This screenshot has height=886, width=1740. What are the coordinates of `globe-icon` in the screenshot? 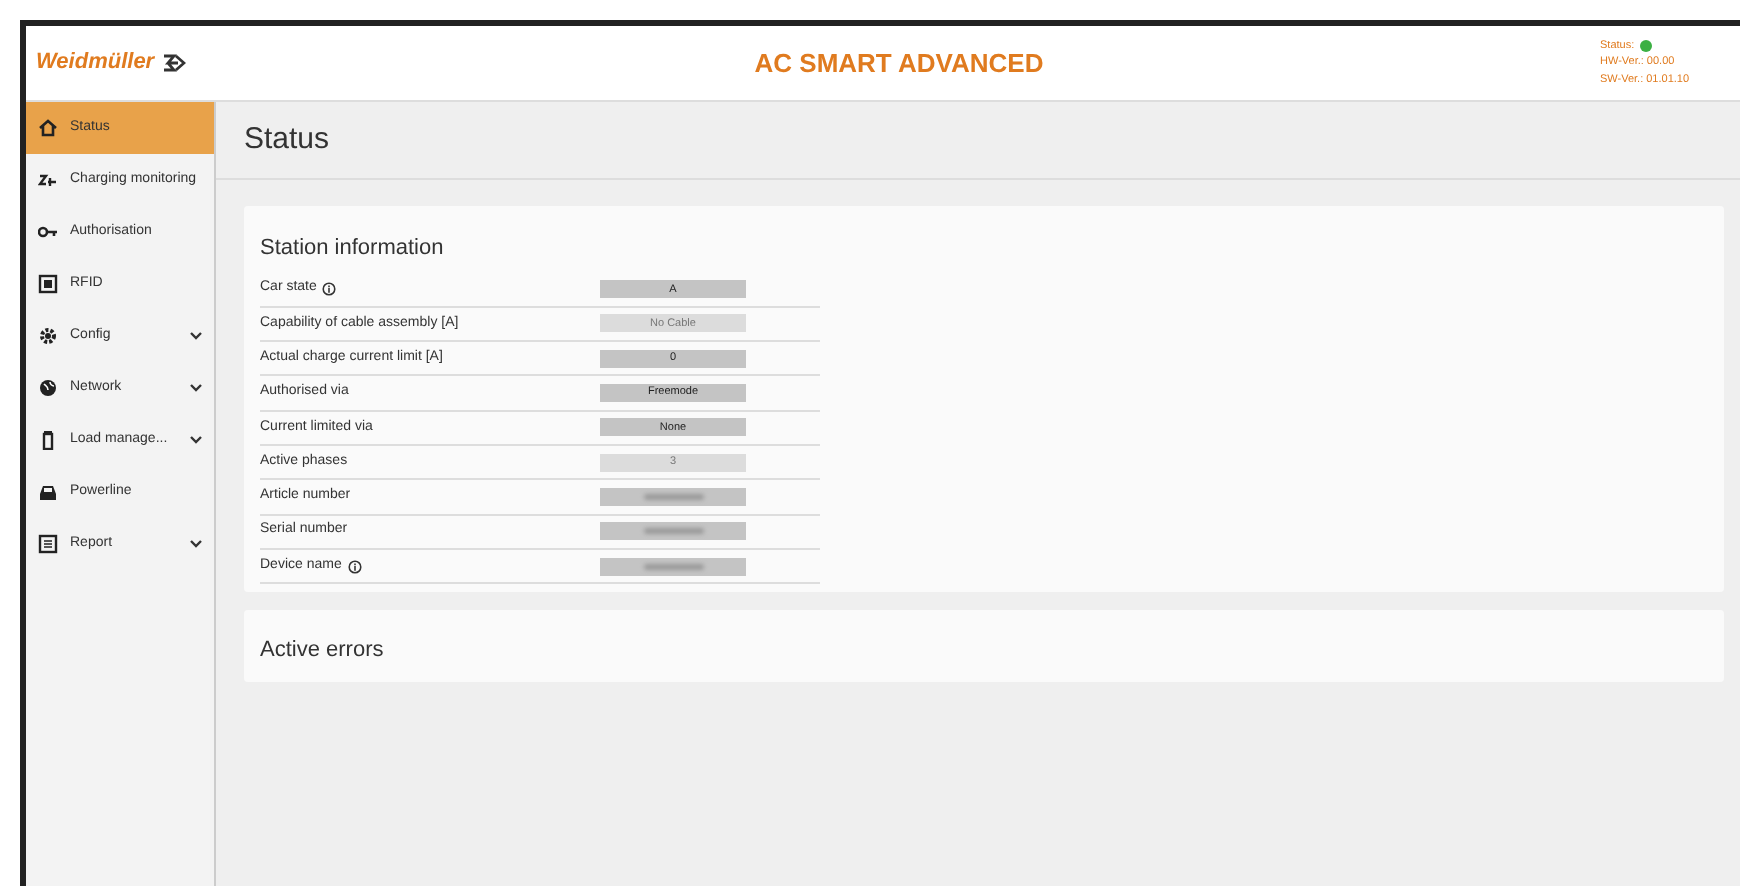 It's located at (48, 388).